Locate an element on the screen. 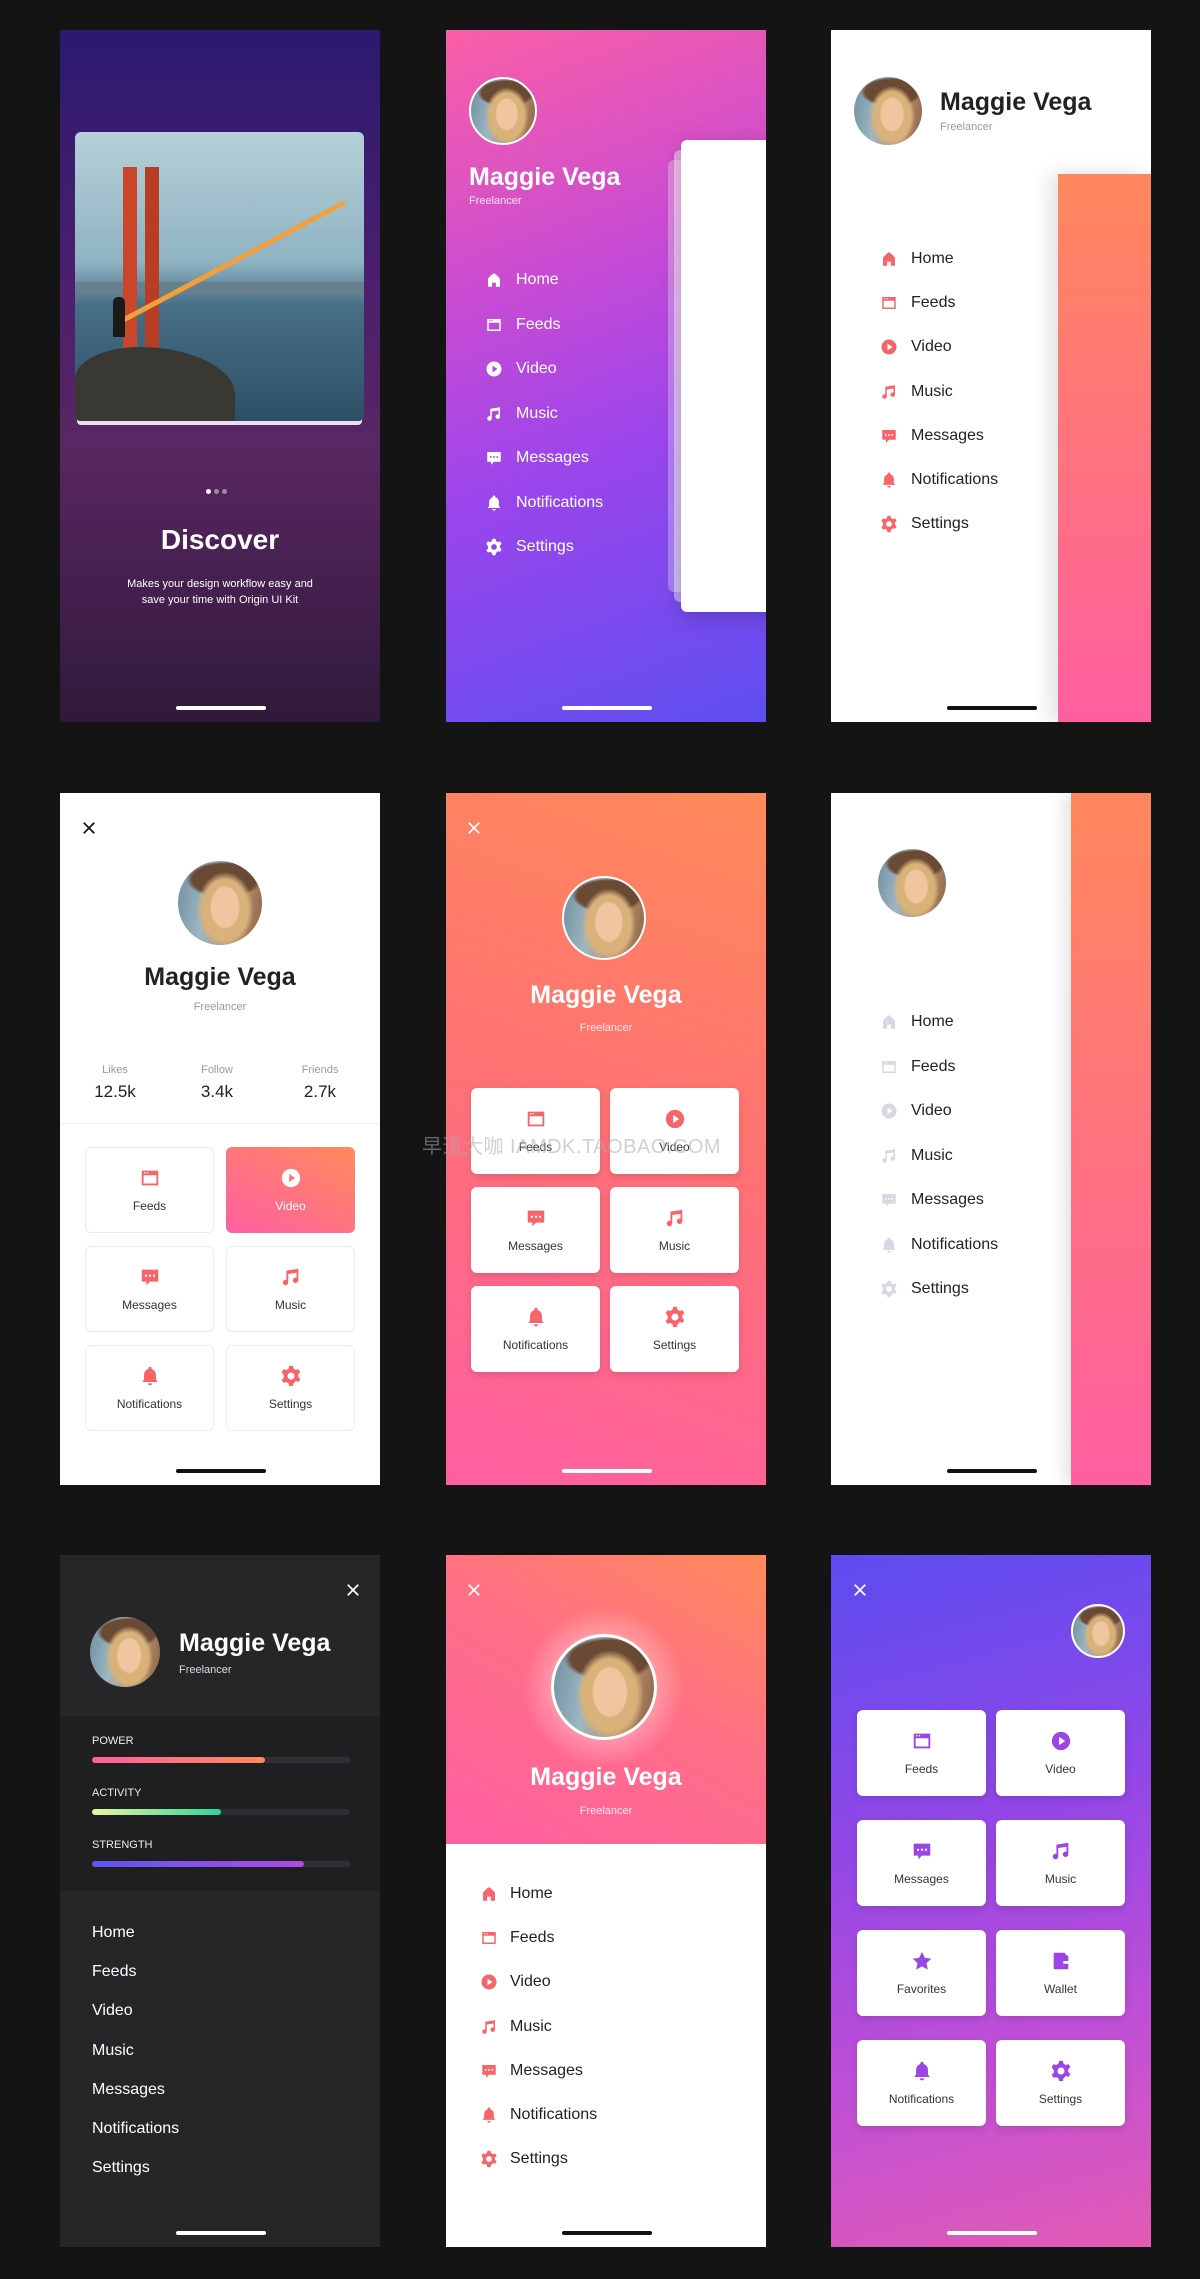 This screenshot has height=2279, width=1200. user-role: Freelancer is located at coordinates (606, 1028).